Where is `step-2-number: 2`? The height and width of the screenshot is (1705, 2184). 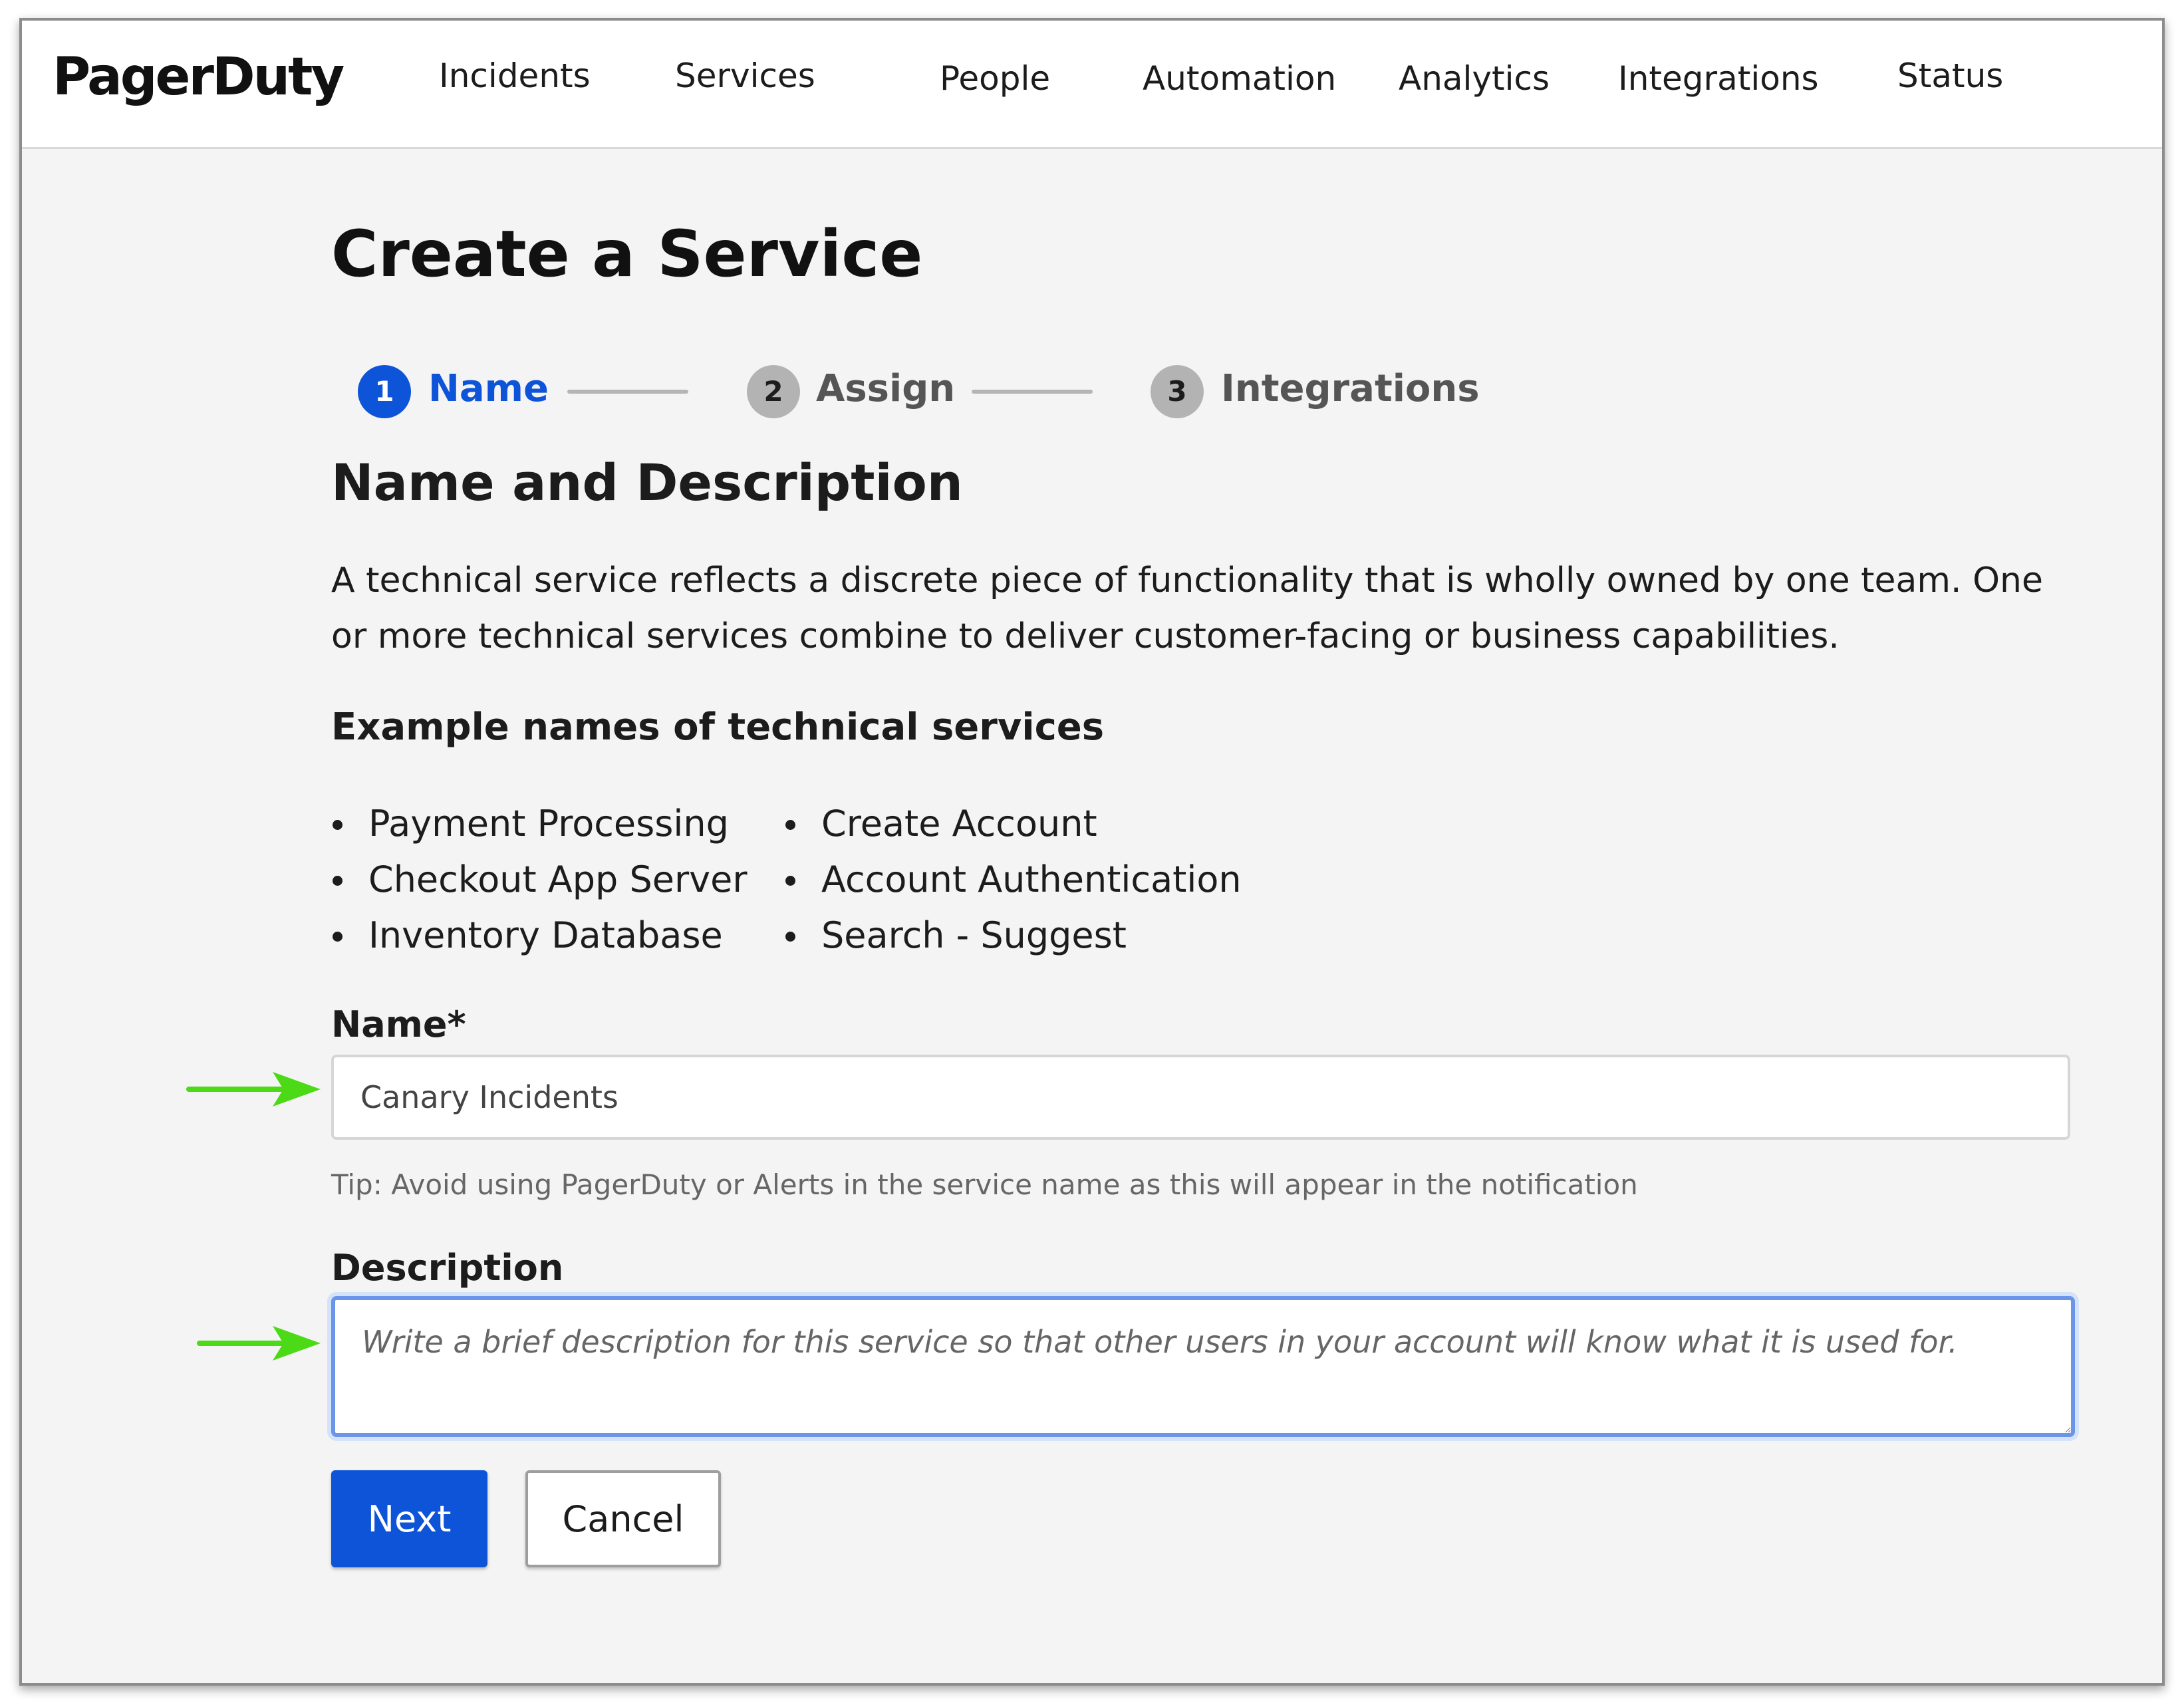
step-2-number: 2 is located at coordinates (773, 391).